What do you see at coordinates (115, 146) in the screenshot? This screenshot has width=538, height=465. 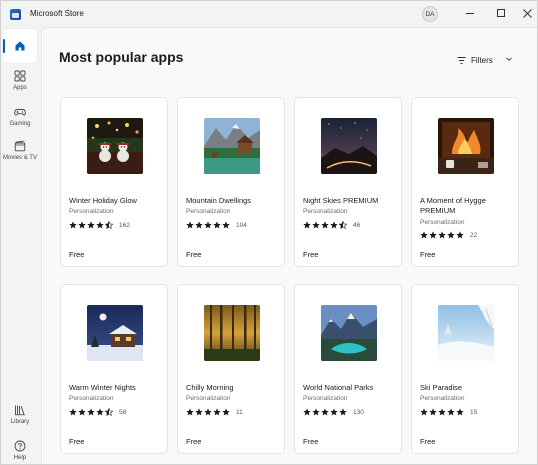 I see `app-thumbnail-winter-holiday-glow` at bounding box center [115, 146].